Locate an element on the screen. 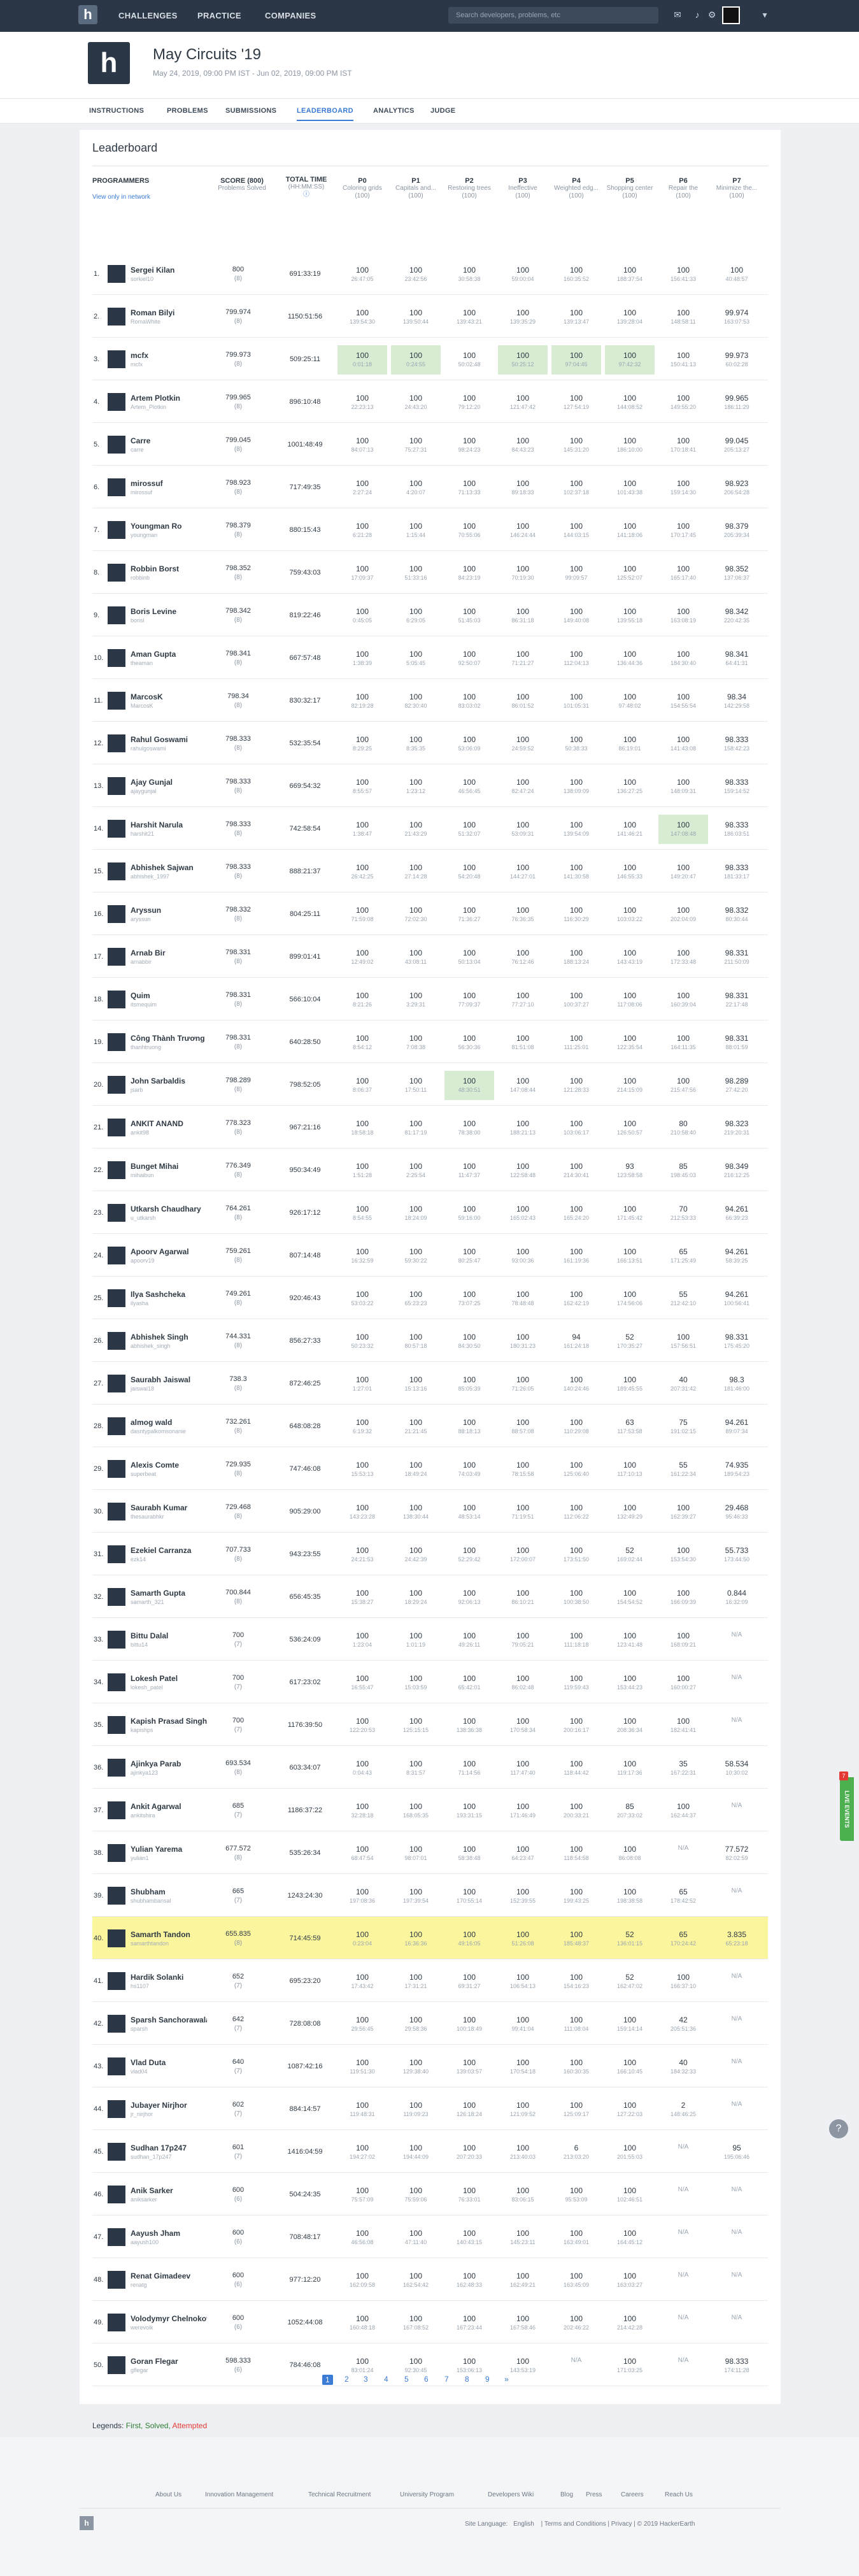  problem-cell: 100 71:14:56 is located at coordinates (469, 1768).